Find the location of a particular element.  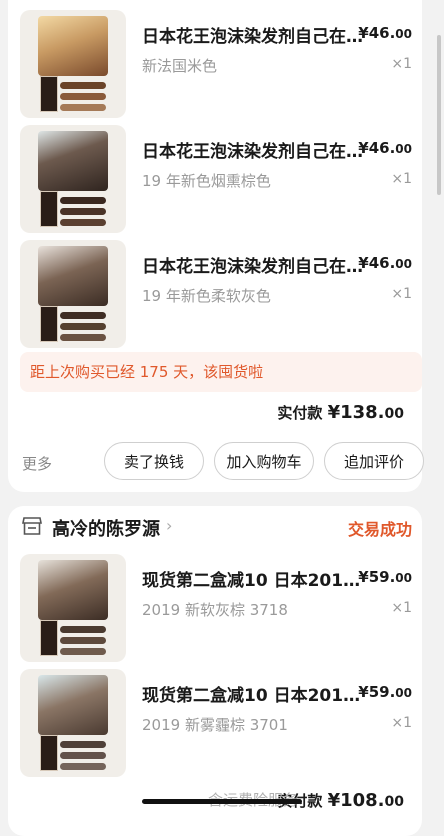

order-item: 日本花王泡沫染发剂自己在家染发 ¥46.00 新法国米色 ×1 is located at coordinates (221, 64).